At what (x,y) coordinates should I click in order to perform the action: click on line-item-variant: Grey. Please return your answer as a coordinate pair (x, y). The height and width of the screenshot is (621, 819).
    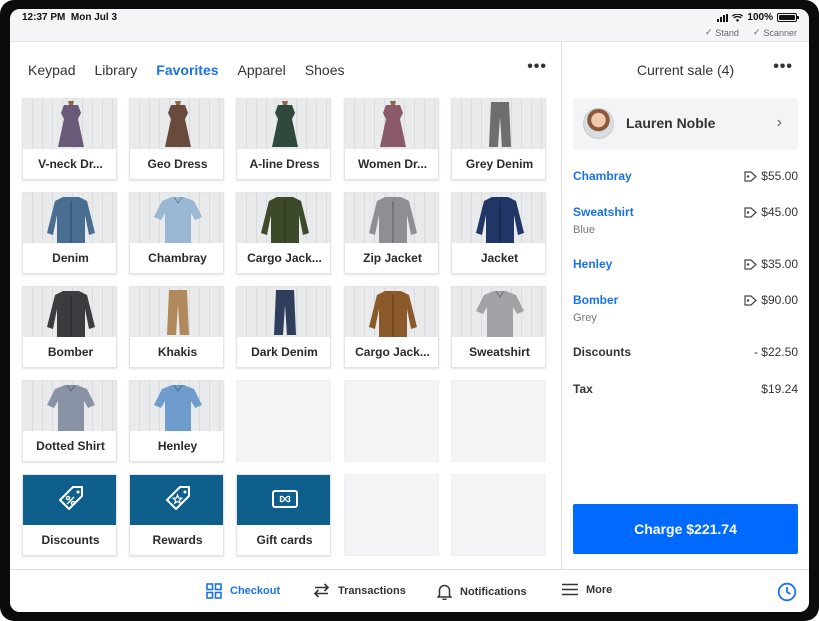
    Looking at the image, I should click on (585, 318).